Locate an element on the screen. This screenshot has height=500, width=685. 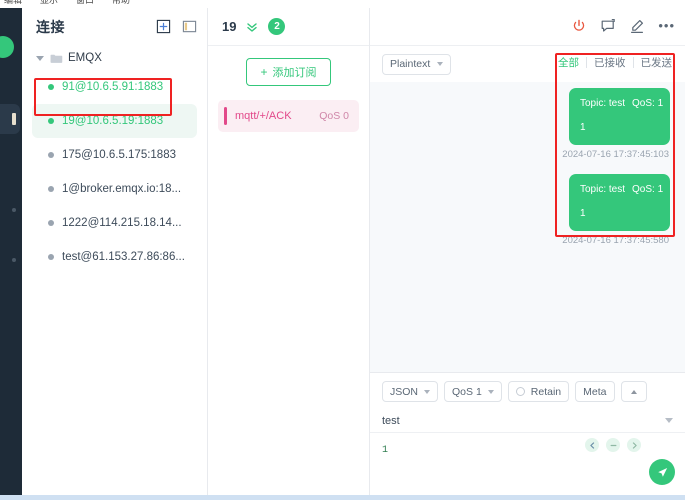
publish-payload-row: 1 is located at coordinates (527, 463).